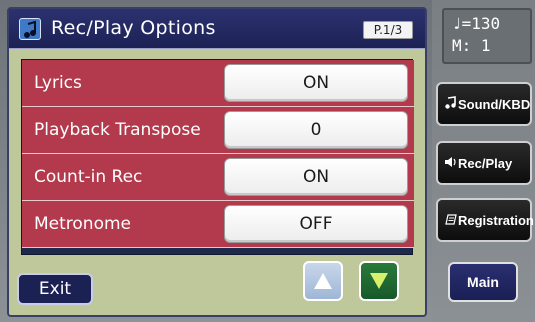 The width and height of the screenshot is (535, 322). I want to click on tempo-measure-display: ♩=130 M: 1, so click(487, 36).